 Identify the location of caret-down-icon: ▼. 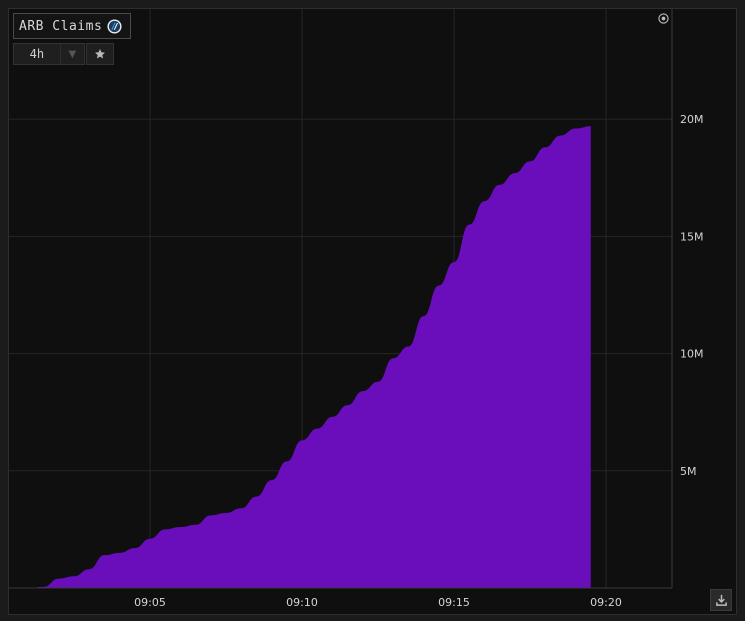
(71, 54).